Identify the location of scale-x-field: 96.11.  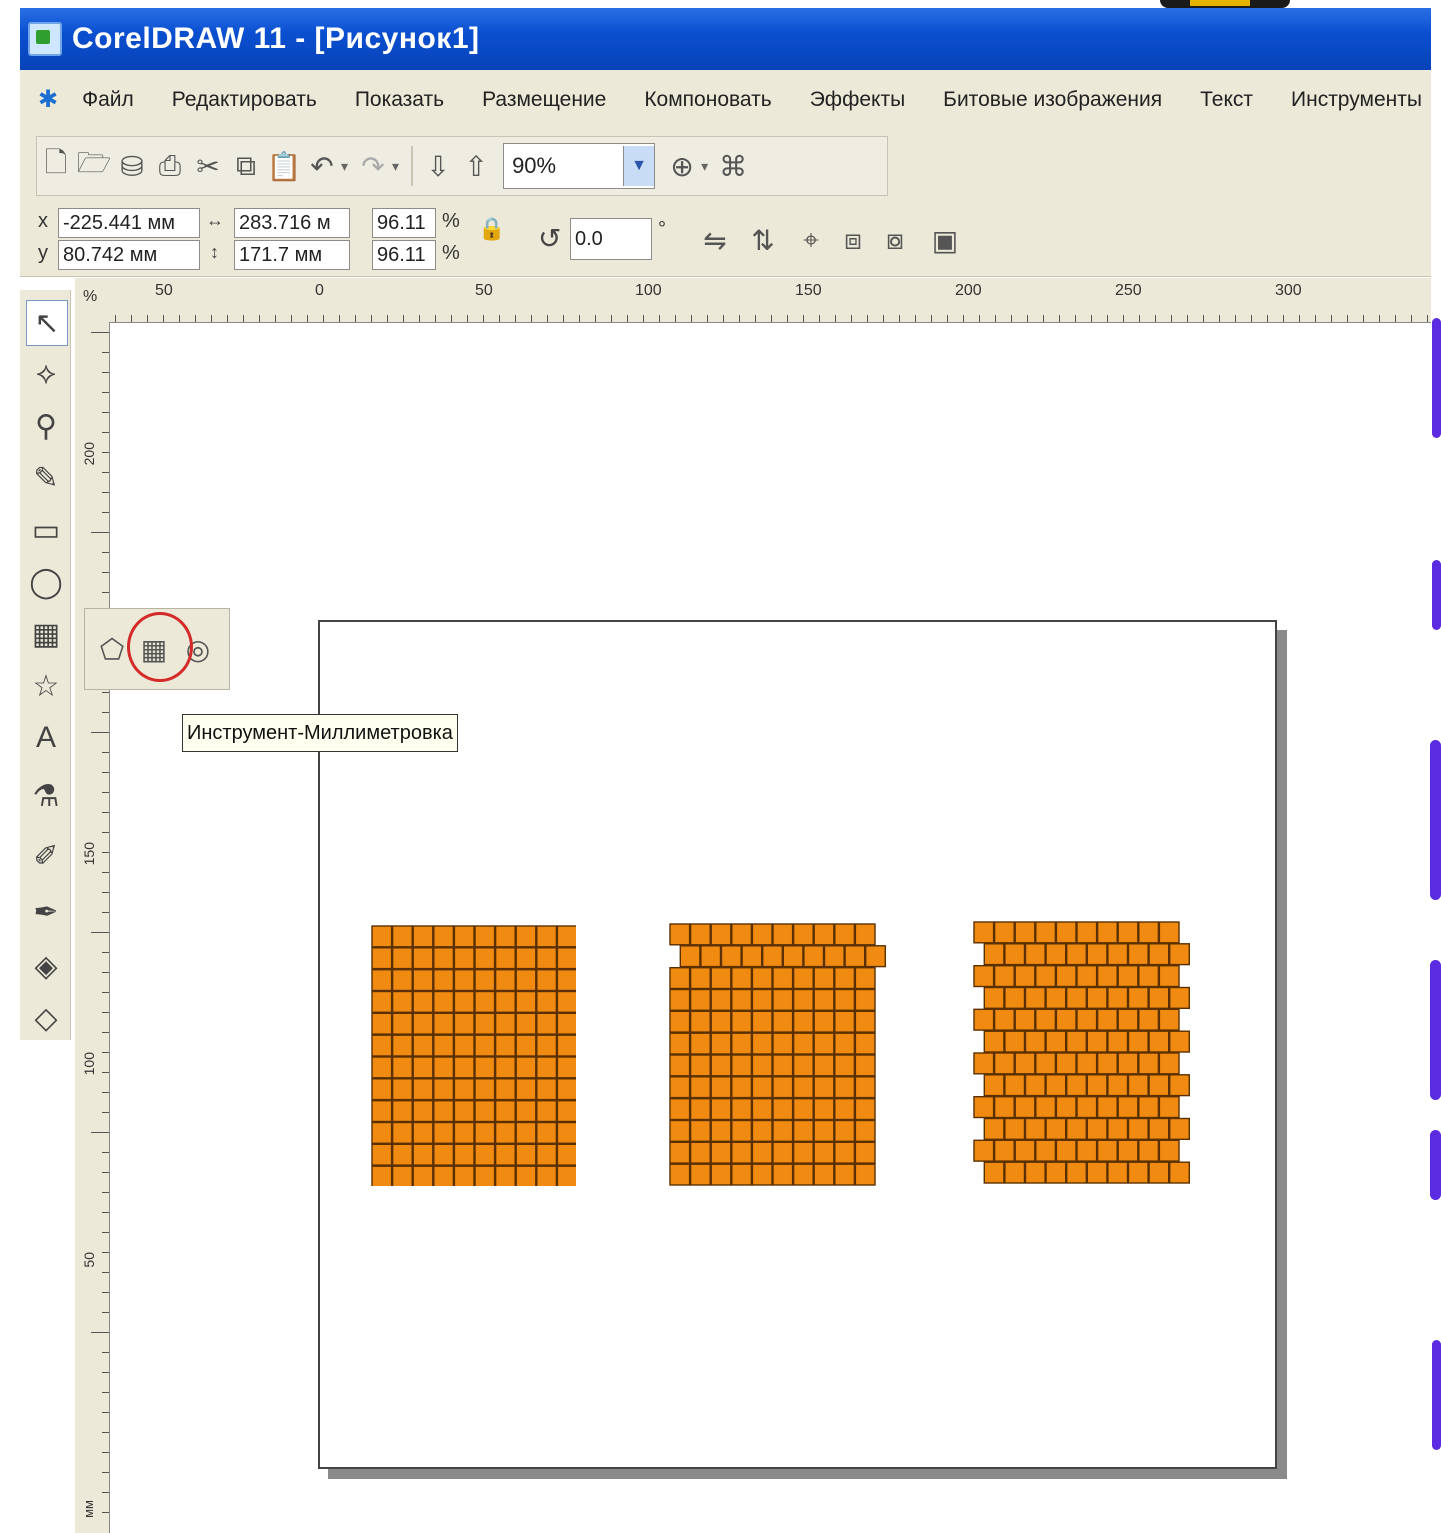
(404, 223).